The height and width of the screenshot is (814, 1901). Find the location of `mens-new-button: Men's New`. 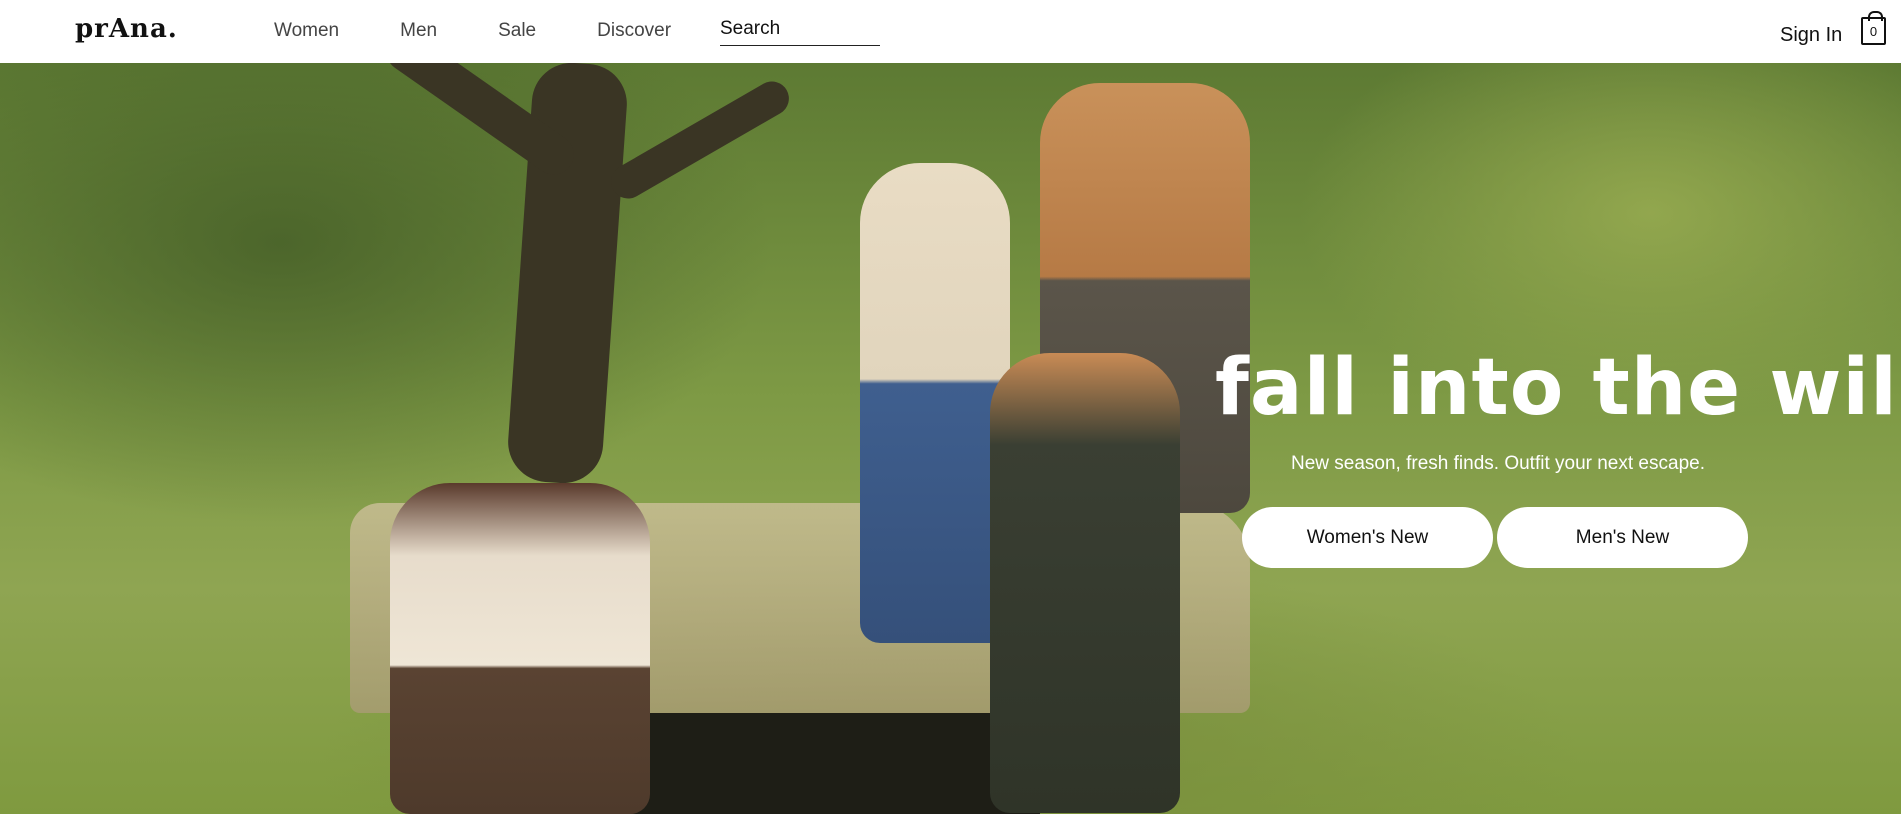

mens-new-button: Men's New is located at coordinates (1622, 537).